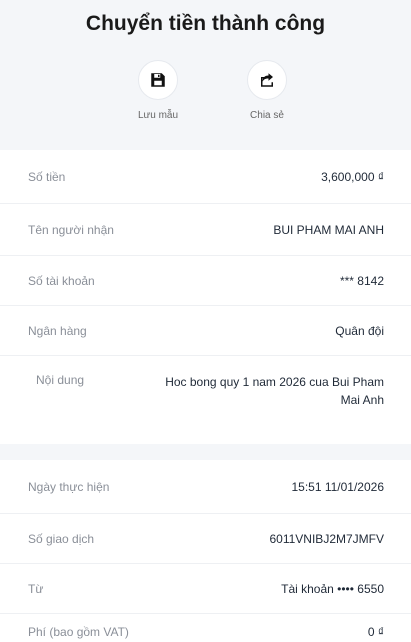 The height and width of the screenshot is (642, 411). Describe the element at coordinates (337, 487) in the screenshot. I see `detail-value: 15:51 11/01/2026` at that location.